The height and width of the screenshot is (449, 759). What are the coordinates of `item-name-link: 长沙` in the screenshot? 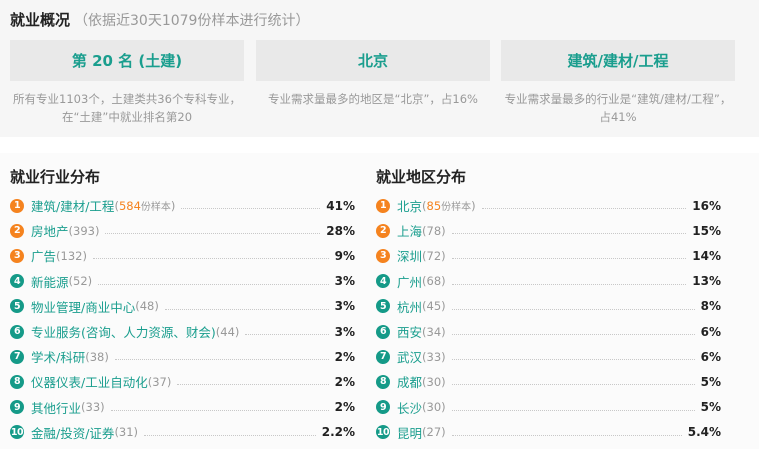 It's located at (409, 407).